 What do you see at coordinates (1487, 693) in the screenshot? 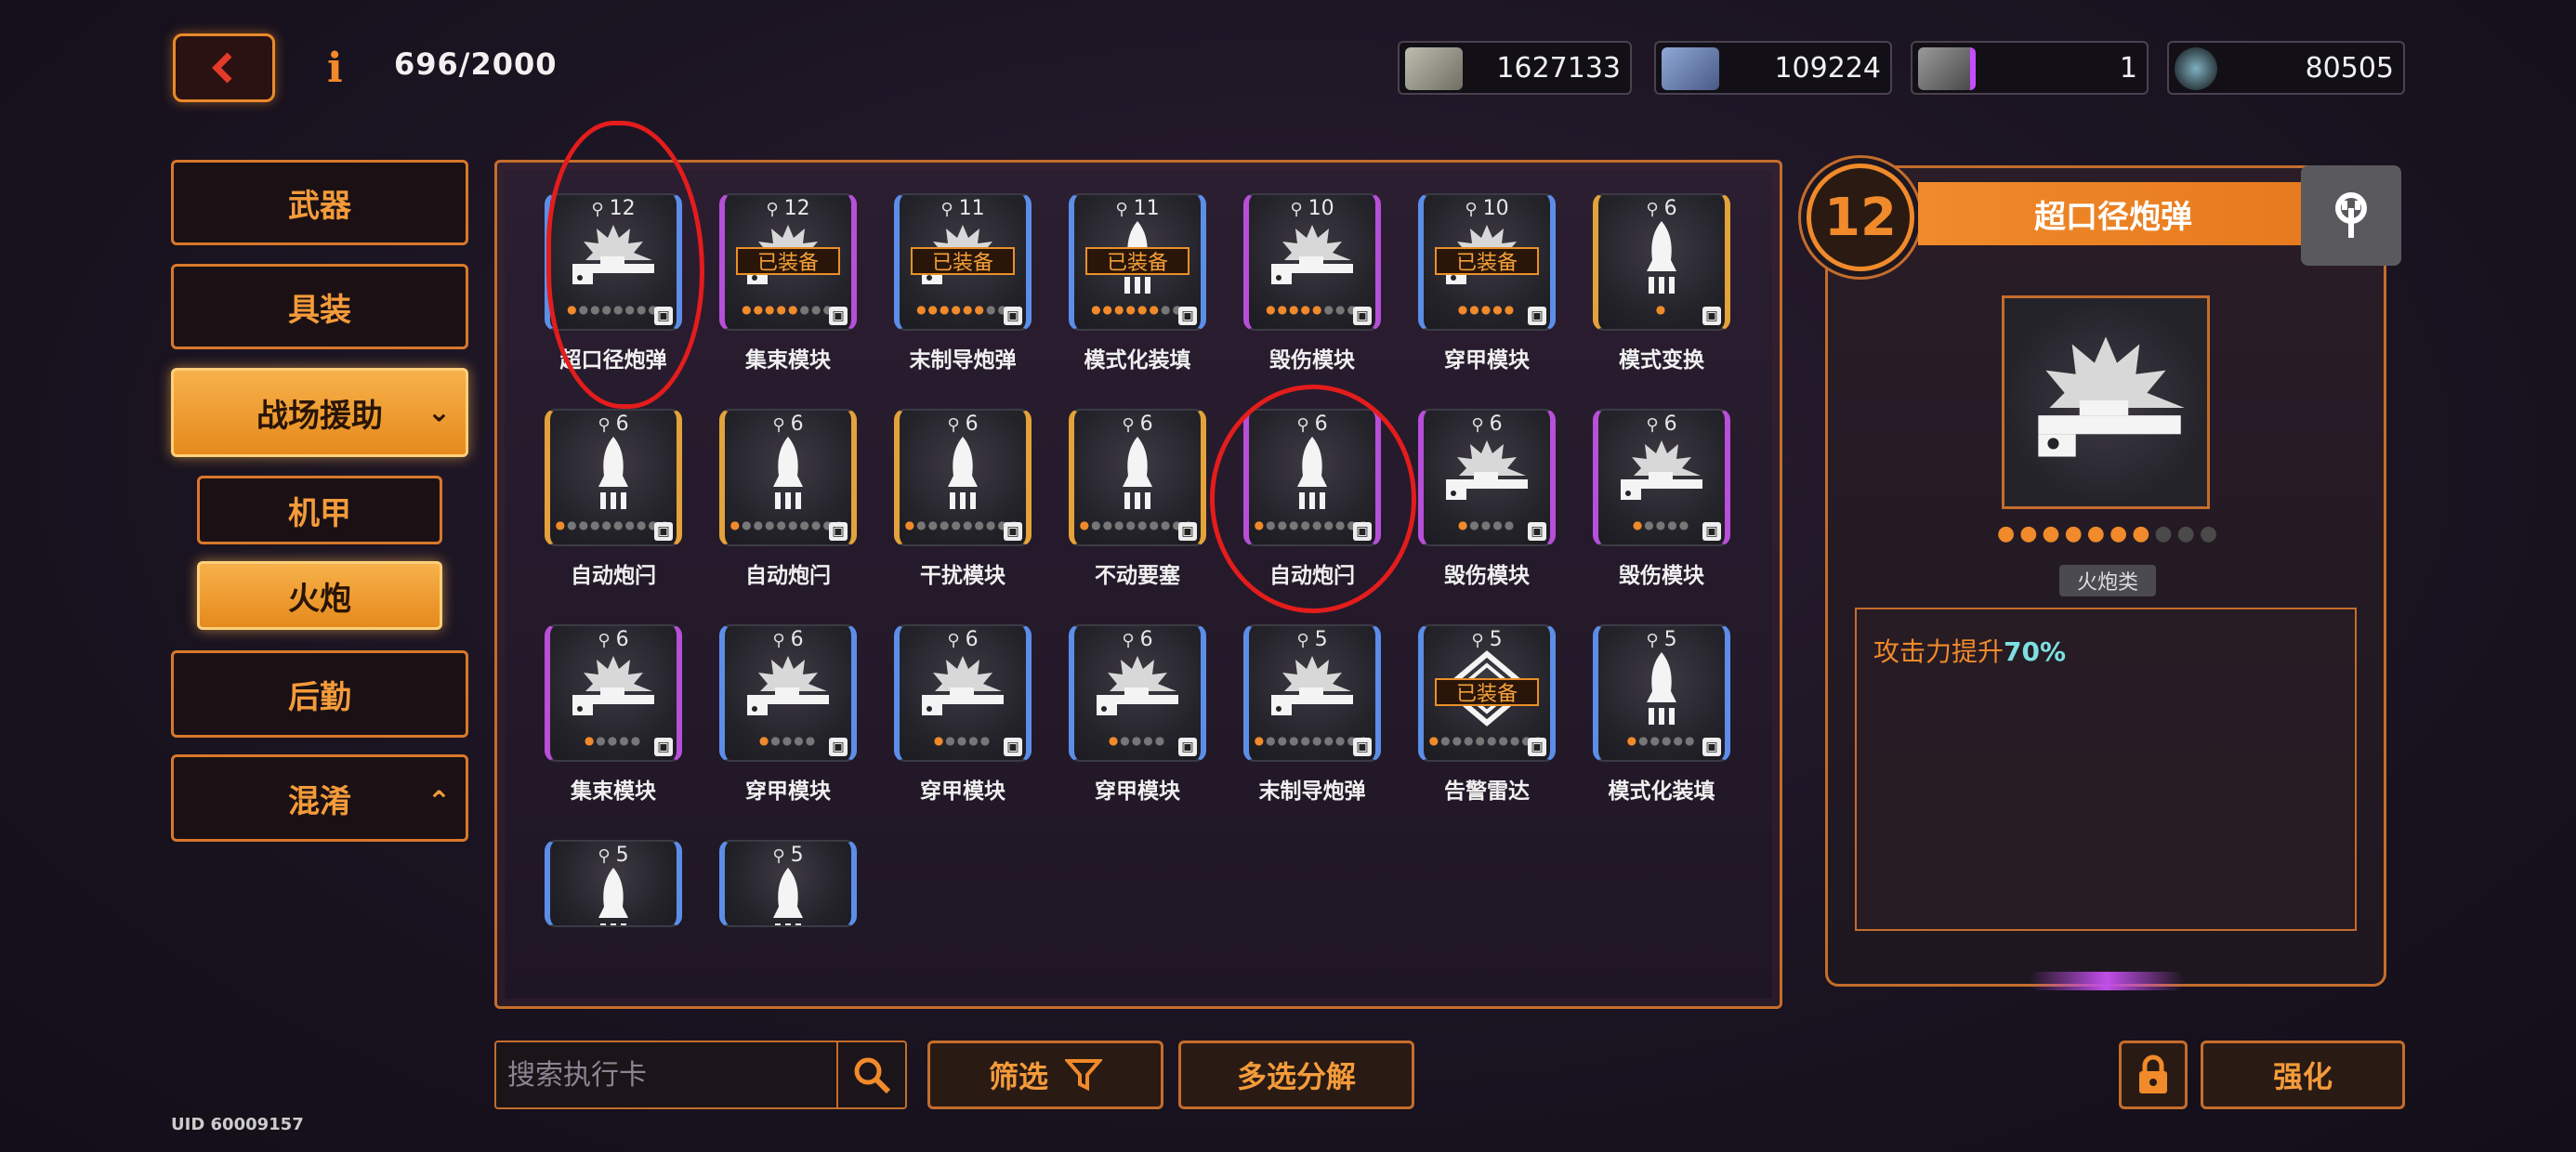
I see `card-item: ⚲ 5 已装备 ●●●●●●●●●● ▣` at bounding box center [1487, 693].